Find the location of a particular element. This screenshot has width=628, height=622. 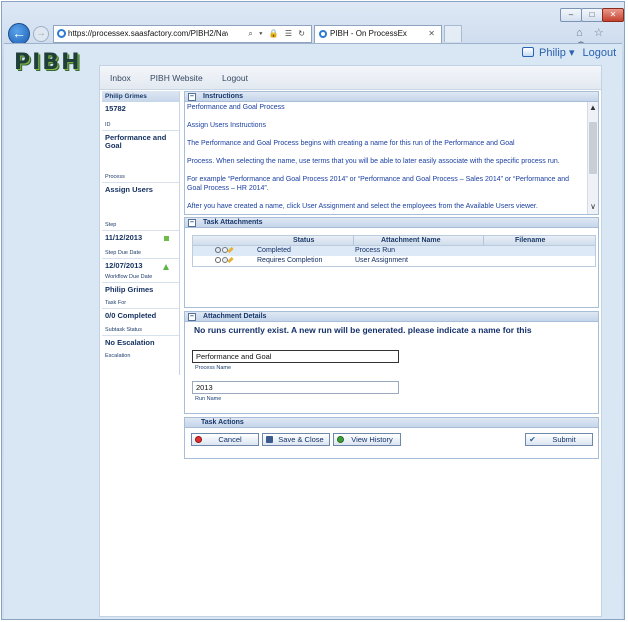

instructions-scrollbar: ▲ ∨ is located at coordinates (592, 158).